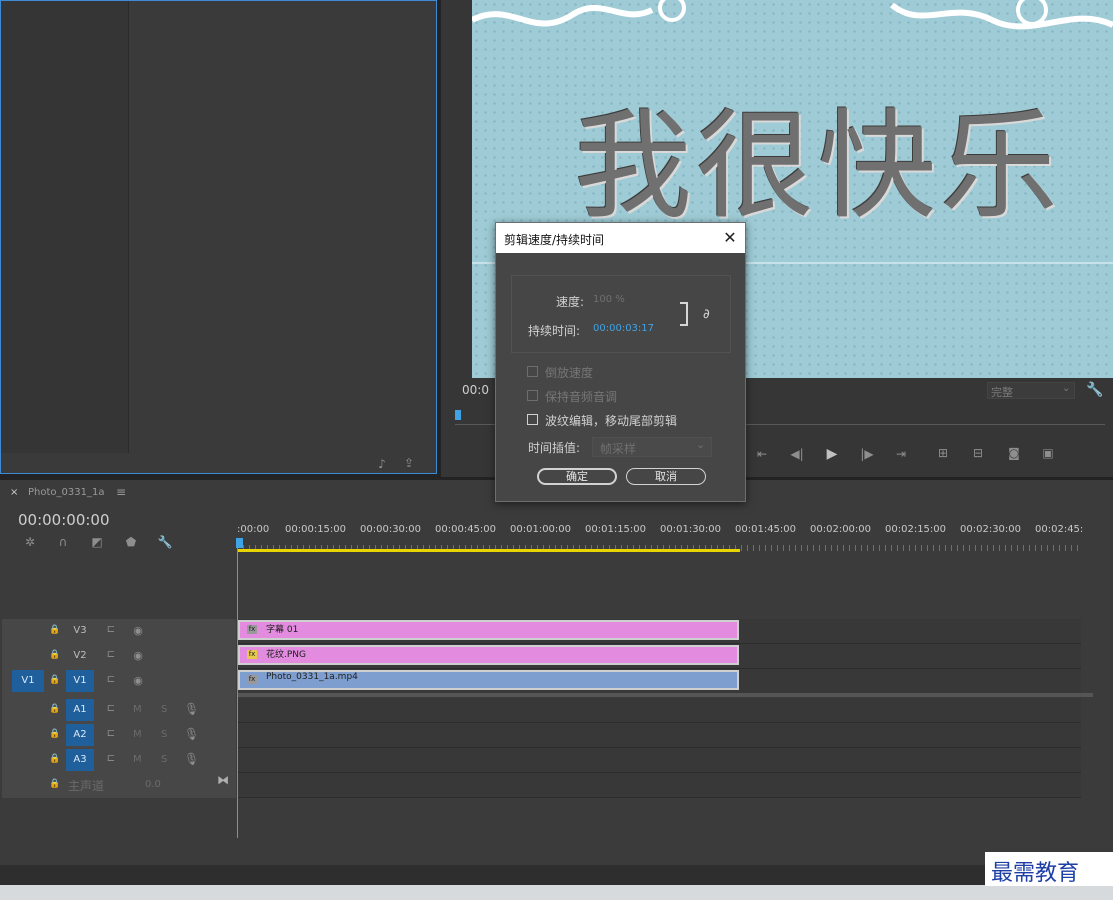 The image size is (1113, 900). What do you see at coordinates (80, 630) in the screenshot?
I see `track-label-v3: V3` at bounding box center [80, 630].